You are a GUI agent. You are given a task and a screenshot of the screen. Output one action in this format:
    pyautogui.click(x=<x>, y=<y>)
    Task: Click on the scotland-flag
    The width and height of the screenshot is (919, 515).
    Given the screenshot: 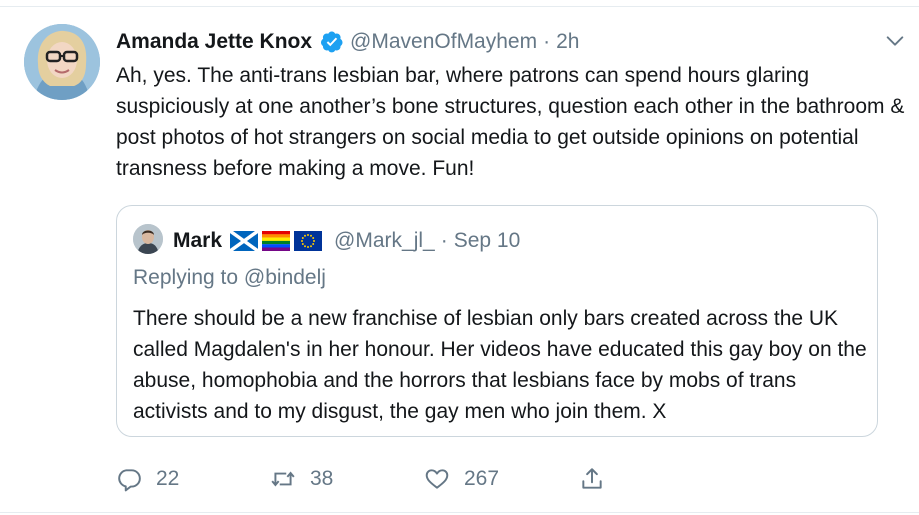 What is the action you would take?
    pyautogui.click(x=244, y=241)
    